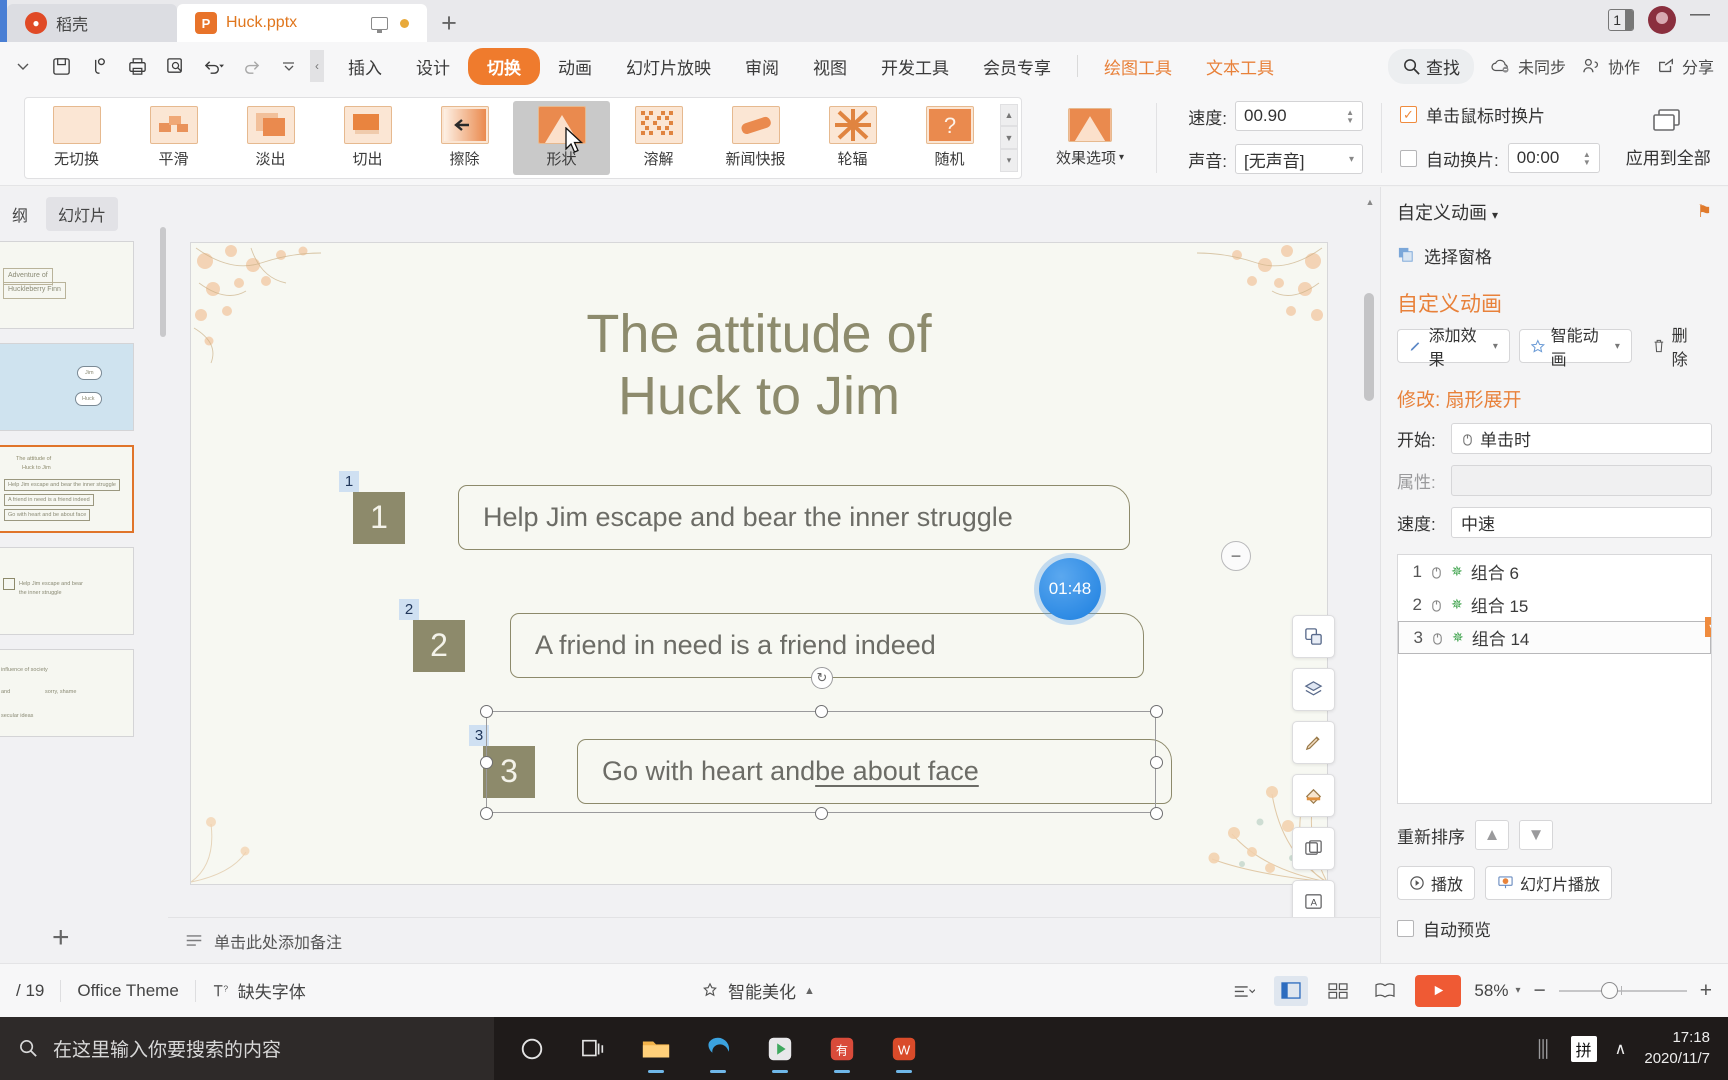 Image resolution: width=1728 pixels, height=1080 pixels. Describe the element at coordinates (1438, 990) in the screenshot. I see `start-slideshow-button` at that location.